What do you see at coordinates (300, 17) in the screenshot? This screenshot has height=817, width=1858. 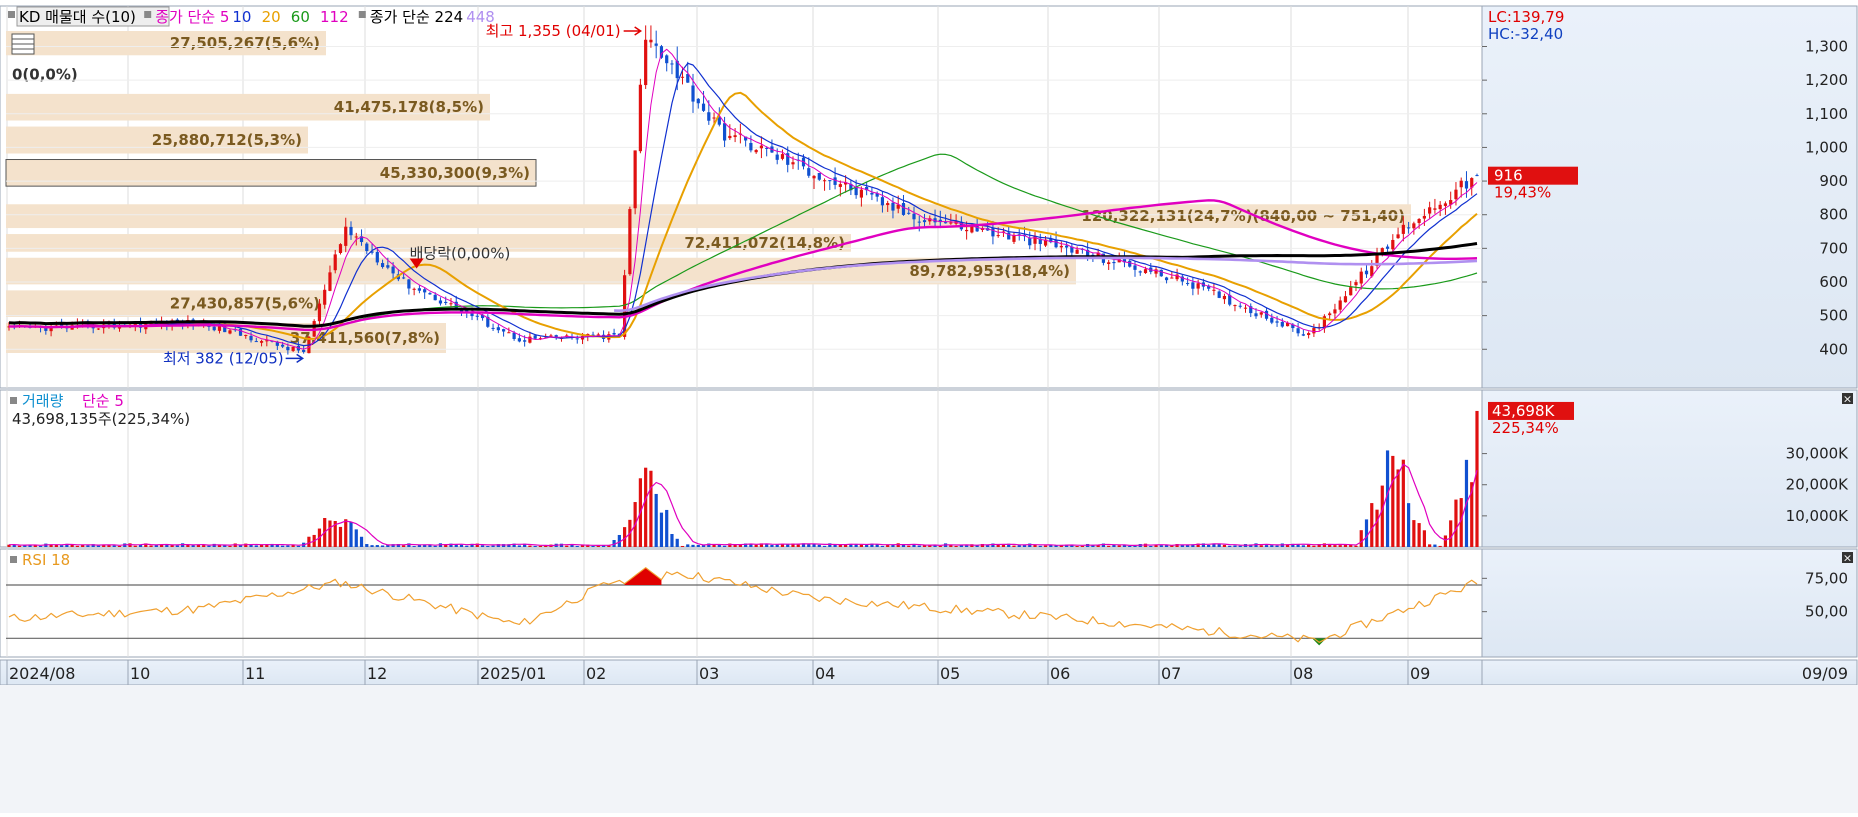 I see `legend-item: 60` at bounding box center [300, 17].